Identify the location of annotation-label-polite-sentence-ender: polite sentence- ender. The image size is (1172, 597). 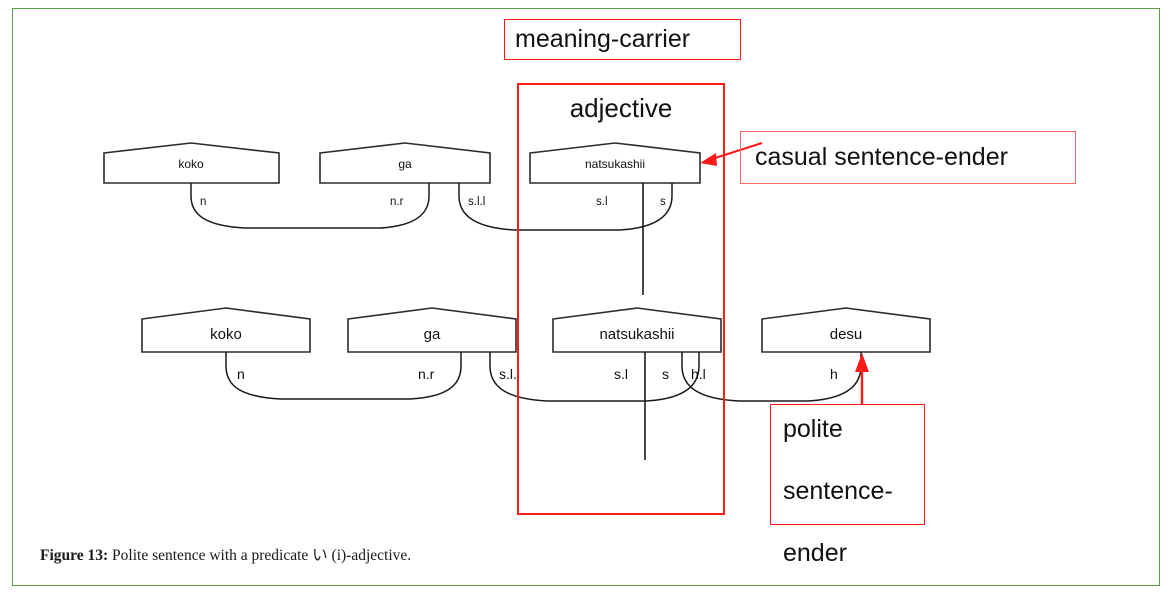
(838, 491).